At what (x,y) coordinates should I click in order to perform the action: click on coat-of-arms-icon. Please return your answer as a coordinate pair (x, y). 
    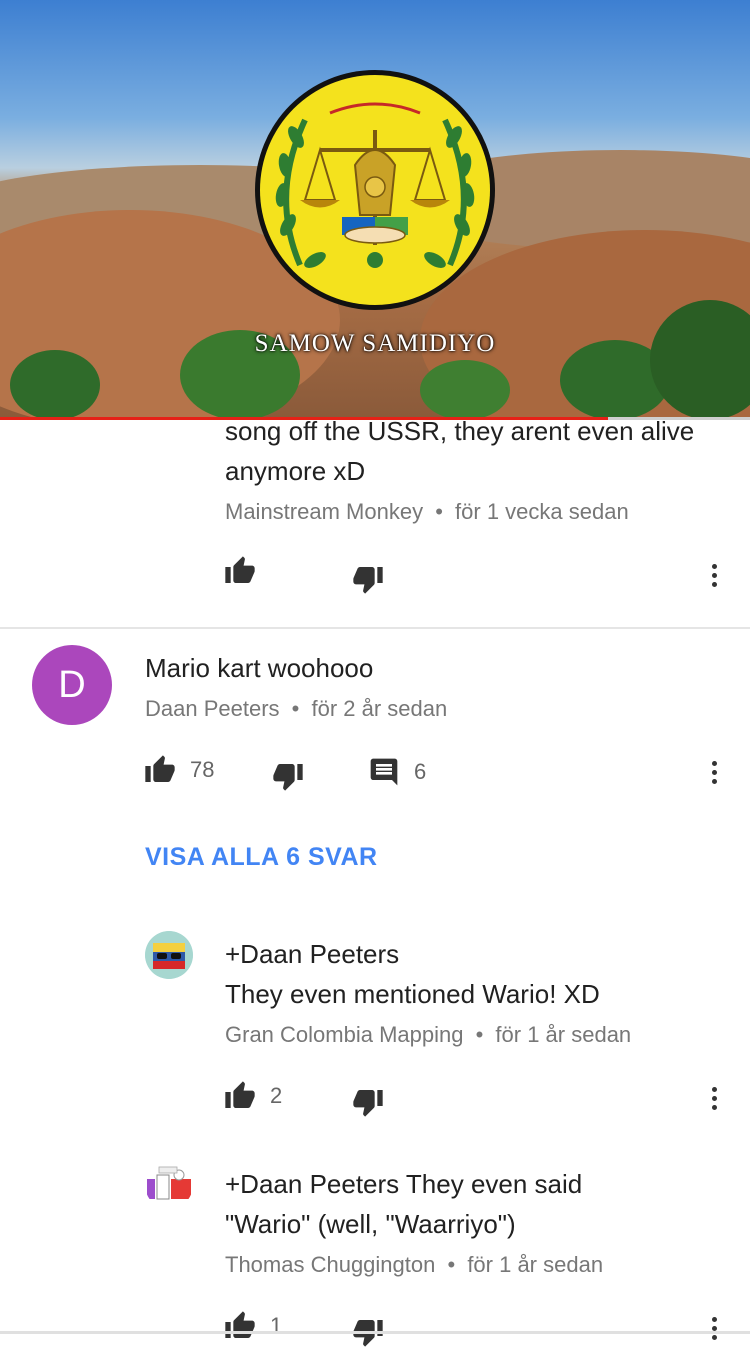
    Looking at the image, I should click on (375, 185).